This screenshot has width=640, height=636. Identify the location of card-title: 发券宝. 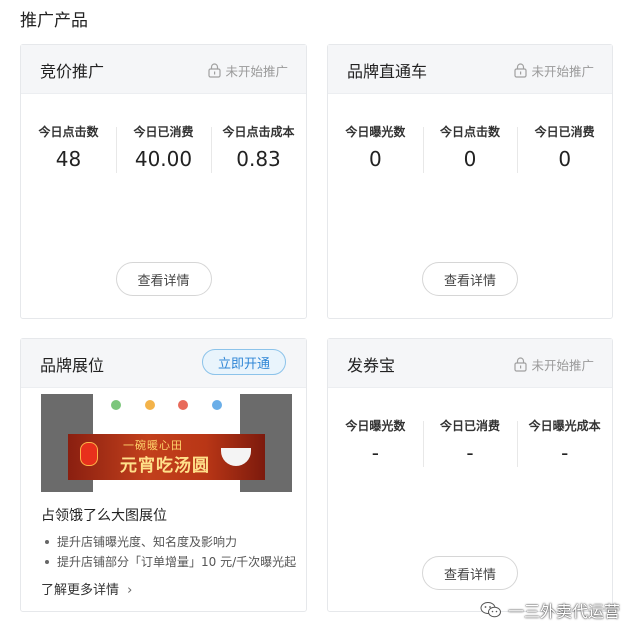
(371, 365).